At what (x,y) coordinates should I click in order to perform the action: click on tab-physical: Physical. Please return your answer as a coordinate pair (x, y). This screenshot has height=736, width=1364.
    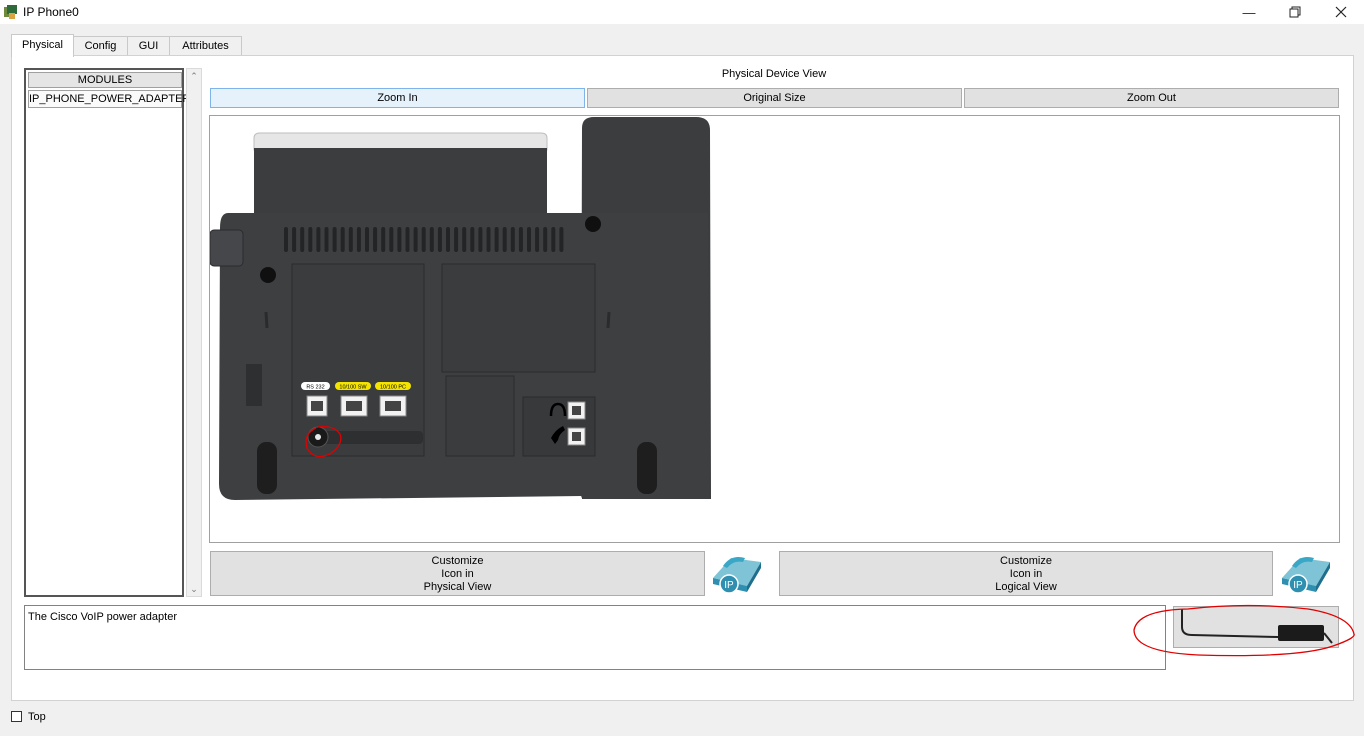
    Looking at the image, I should click on (42, 45).